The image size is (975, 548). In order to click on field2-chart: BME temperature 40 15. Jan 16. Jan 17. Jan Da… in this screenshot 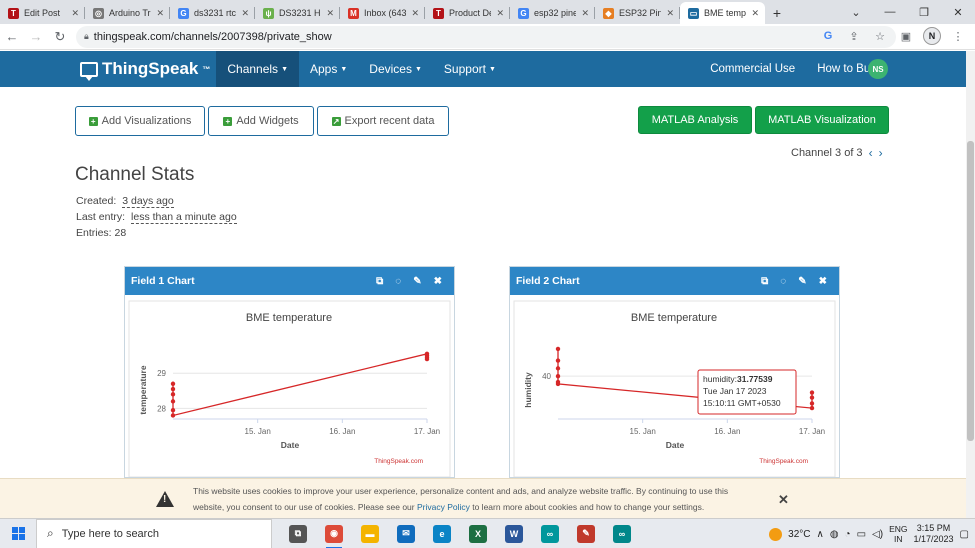, I will do `click(674, 386)`.